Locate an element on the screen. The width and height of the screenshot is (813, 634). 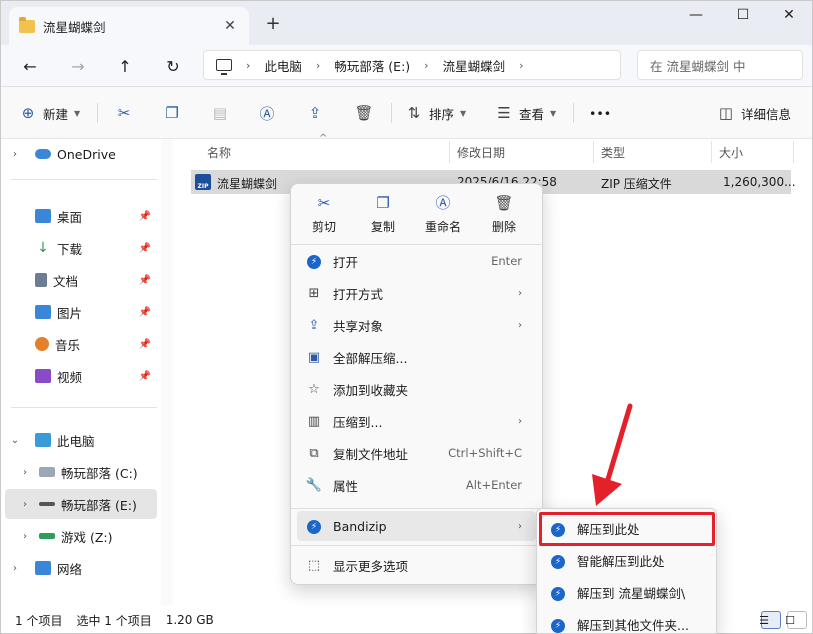
forward-button: → is located at coordinates (78, 66).